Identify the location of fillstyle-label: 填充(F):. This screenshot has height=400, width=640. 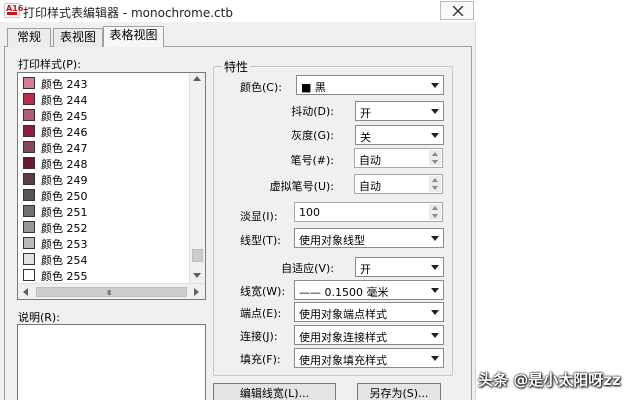
(260, 359).